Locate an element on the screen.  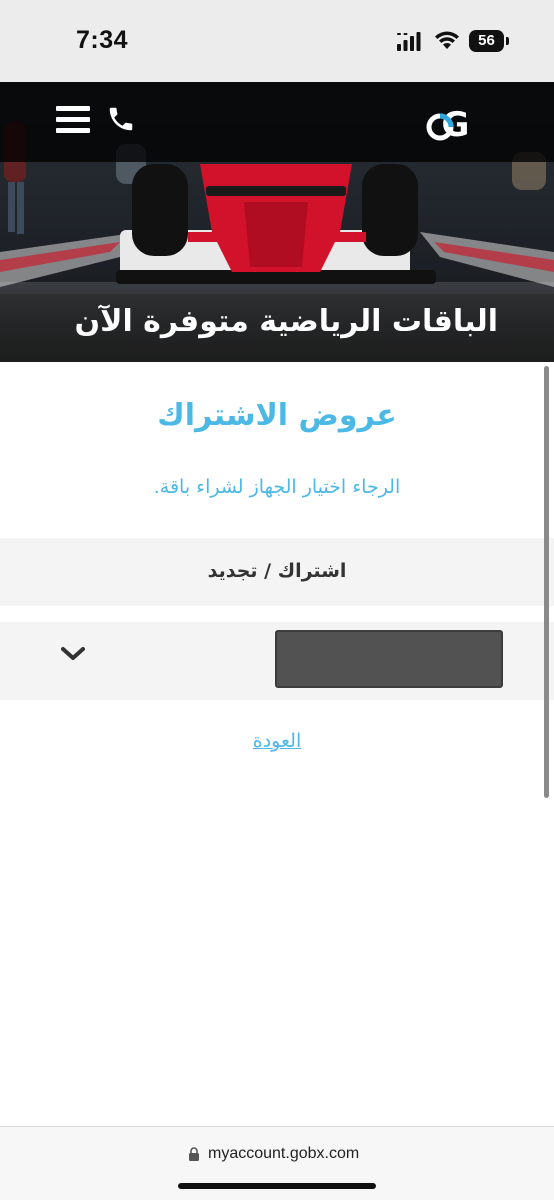
lock-icon is located at coordinates (194, 1154).